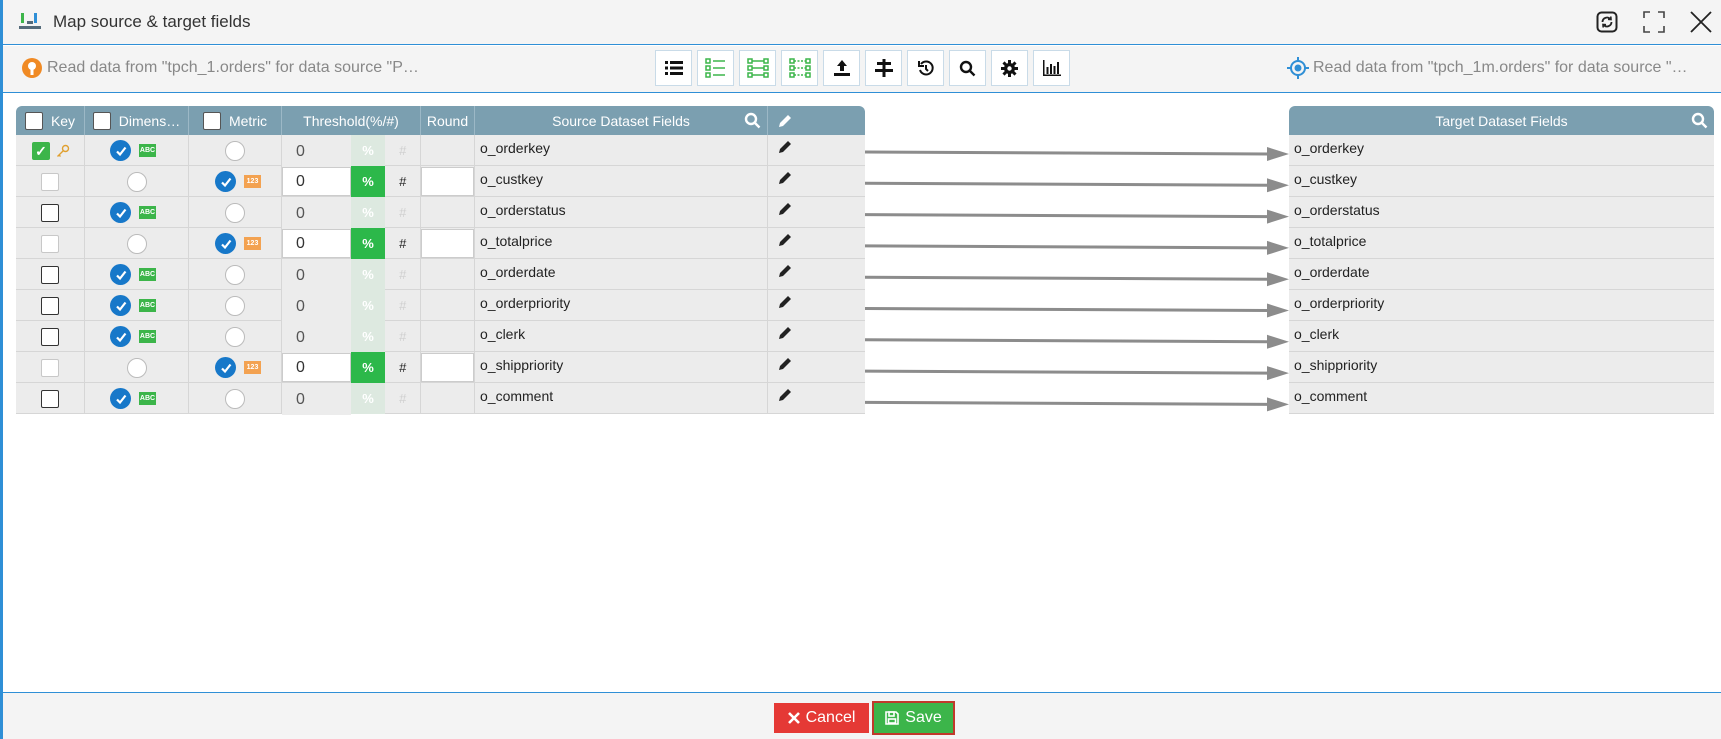  Describe the element at coordinates (752, 120) in the screenshot. I see `source-search-icon` at that location.